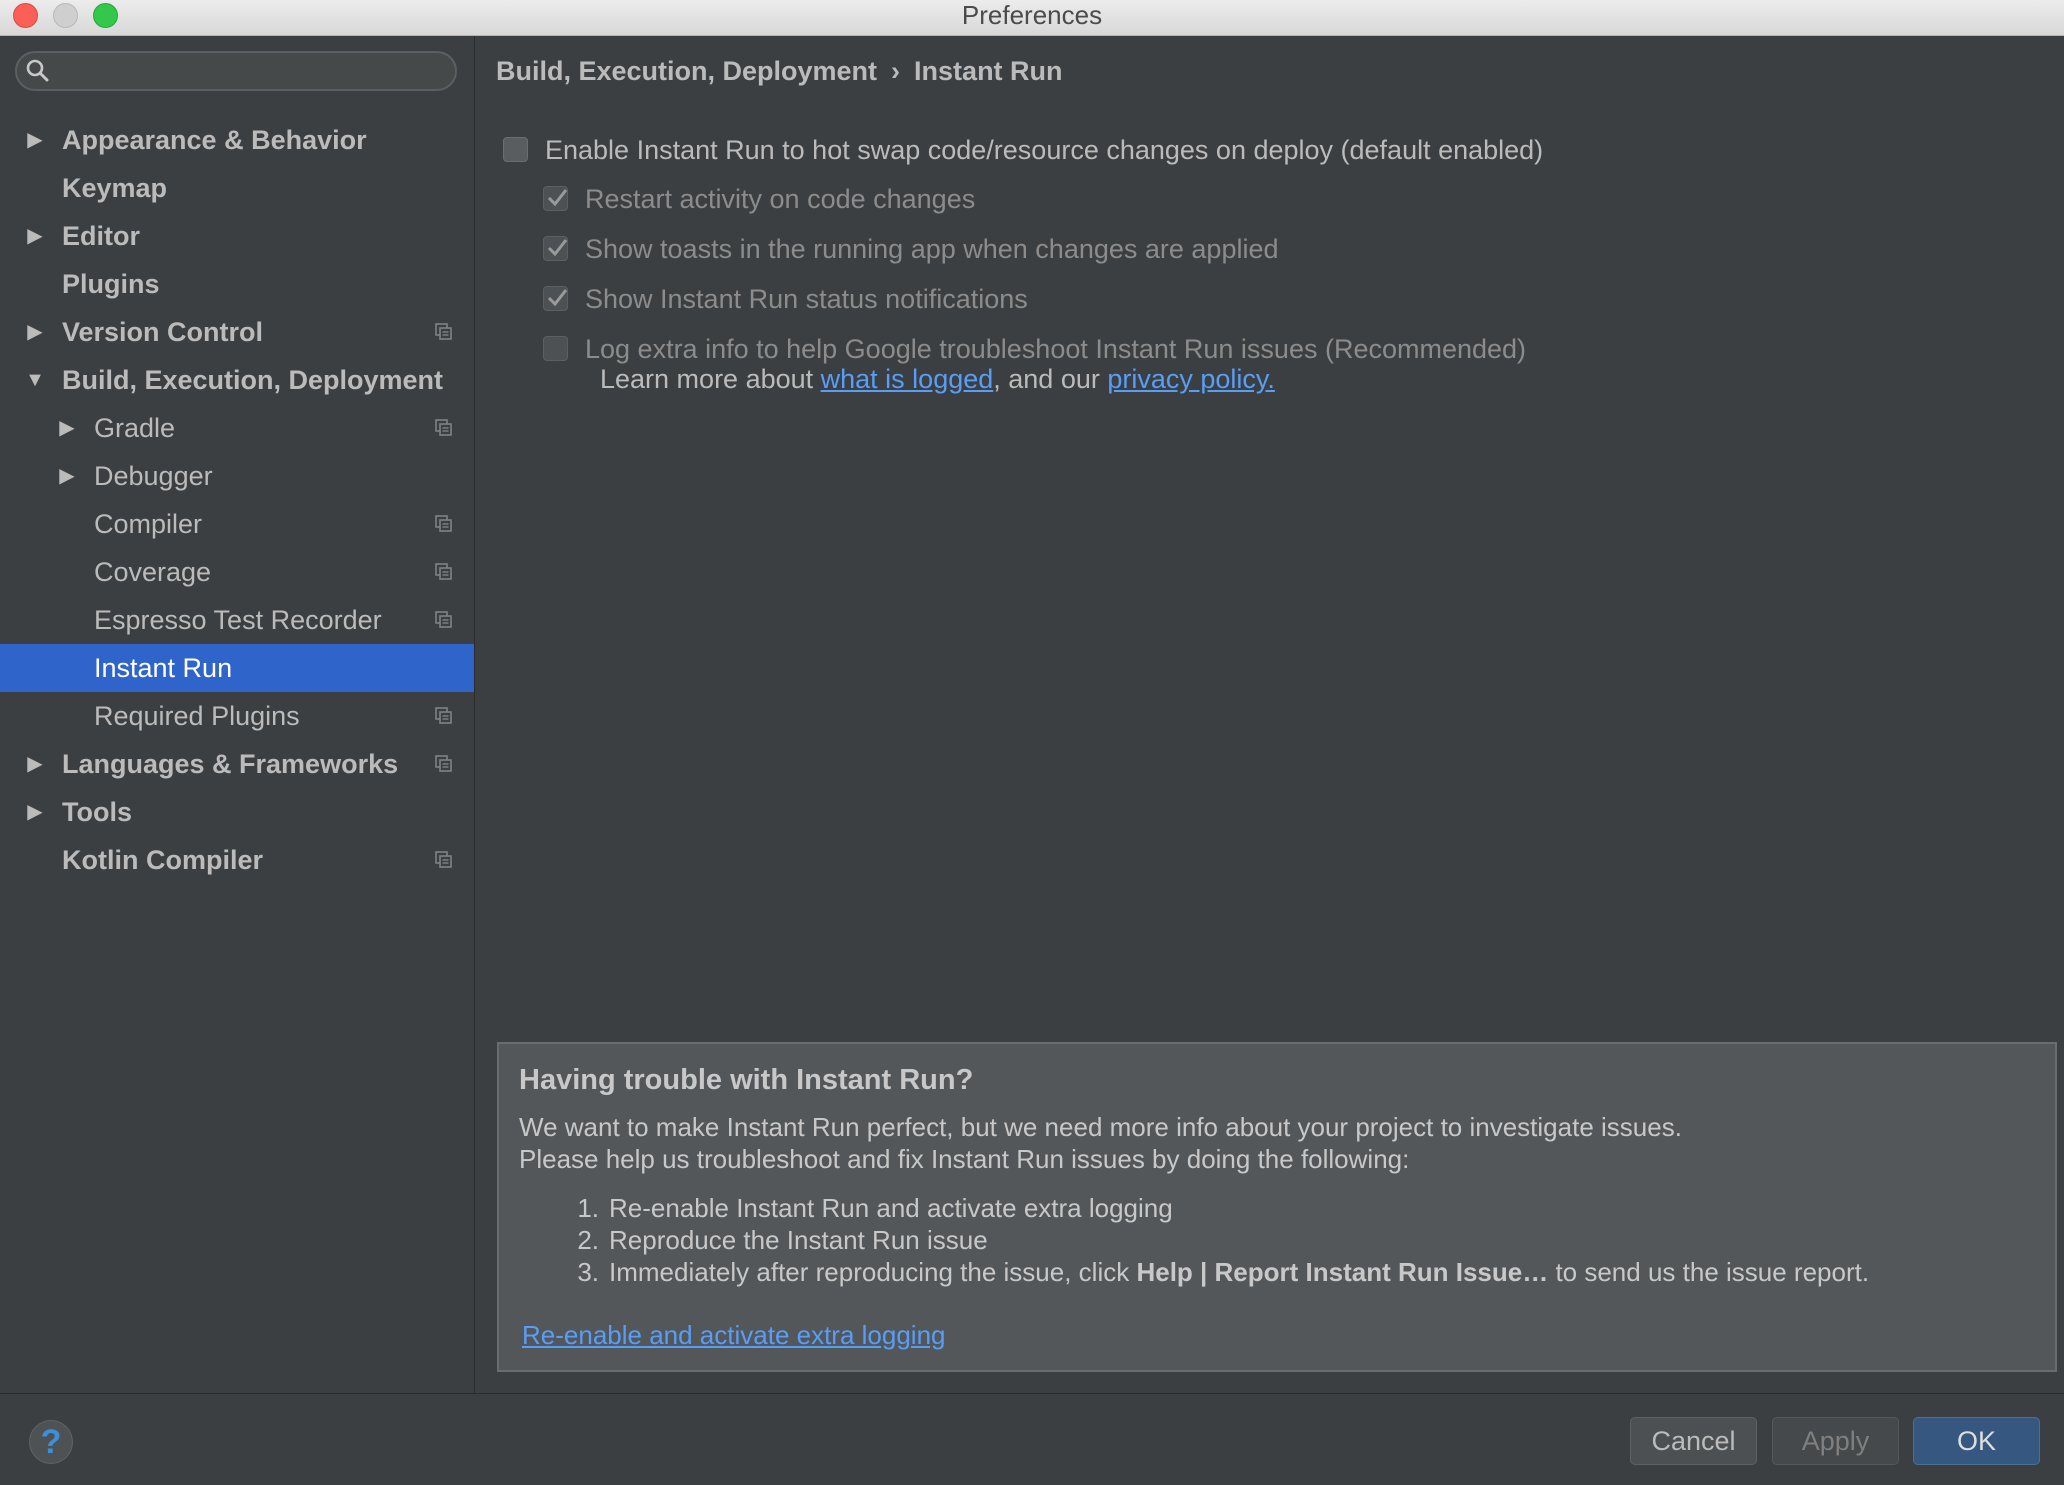 The image size is (2064, 1485). What do you see at coordinates (214, 140) in the screenshot?
I see `sidebar-item-label: Appearance & Behavior` at bounding box center [214, 140].